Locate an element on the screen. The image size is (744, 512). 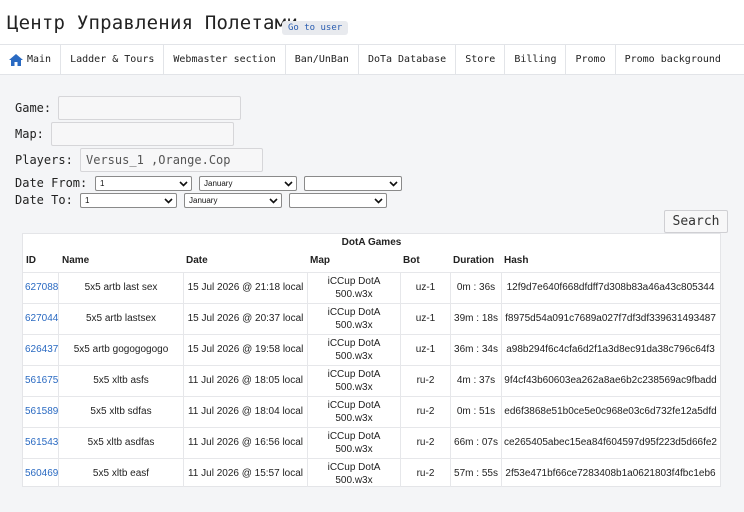
game-id-link: 627088 is located at coordinates (41, 287).